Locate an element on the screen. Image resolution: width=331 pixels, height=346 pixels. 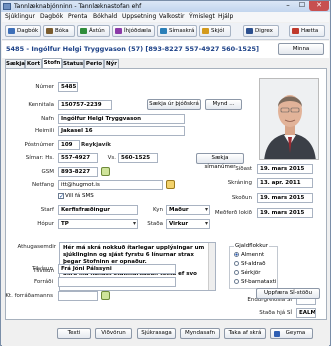
skraning-label: Skráning is located at coordinates (239, 183).